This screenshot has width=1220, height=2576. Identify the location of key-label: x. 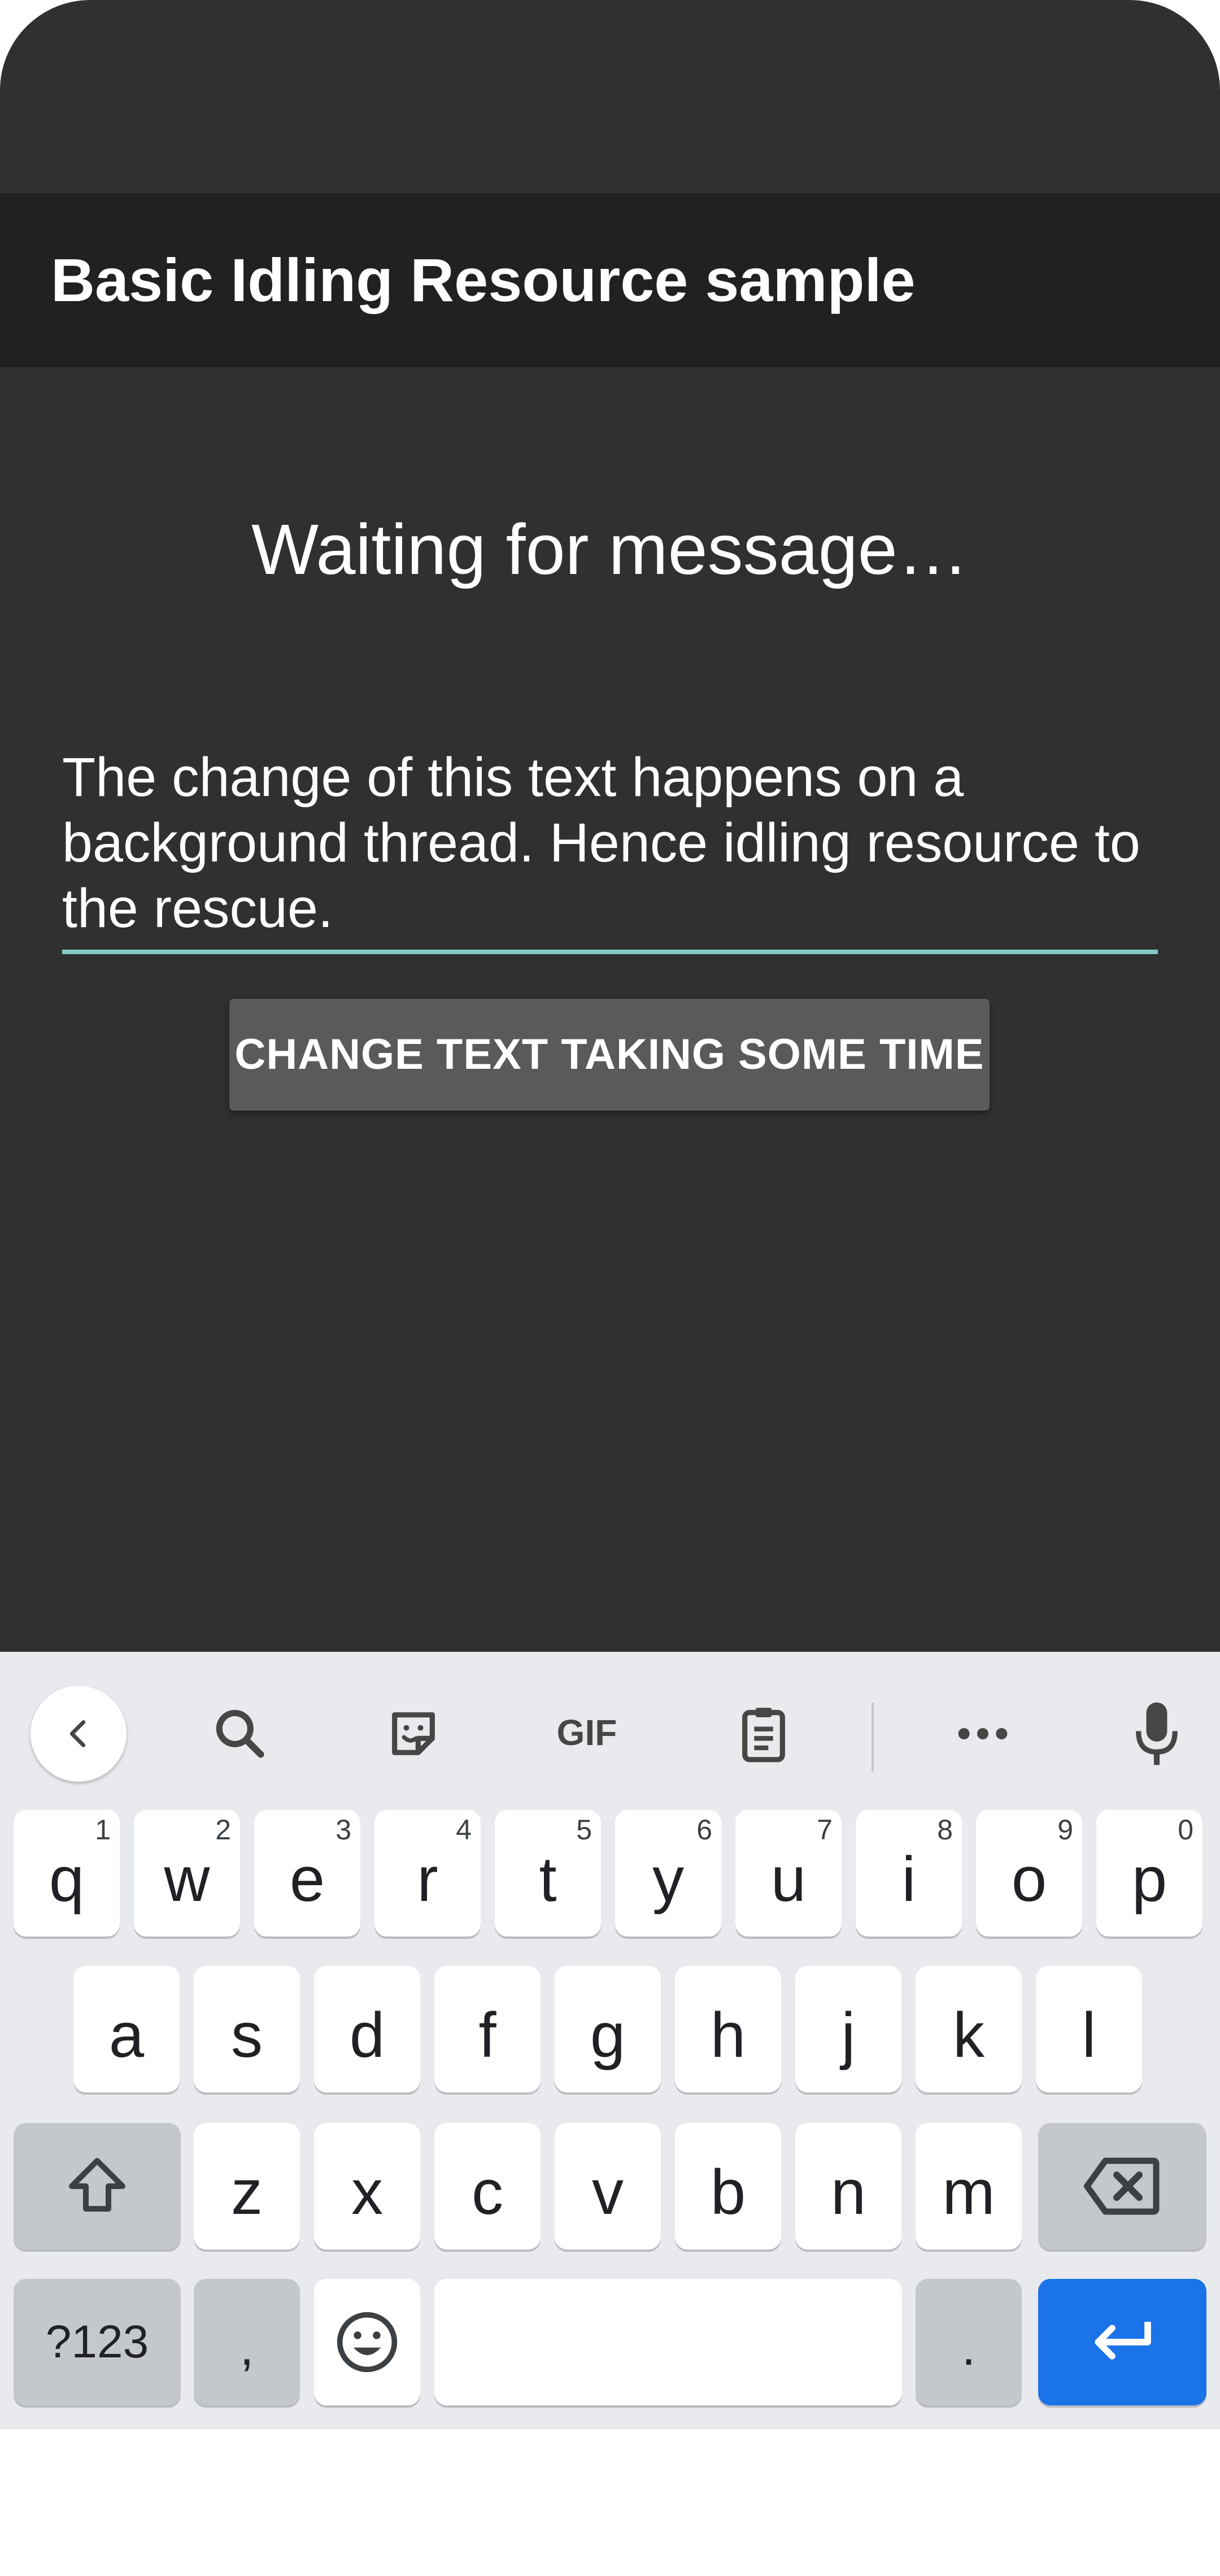
(367, 2191).